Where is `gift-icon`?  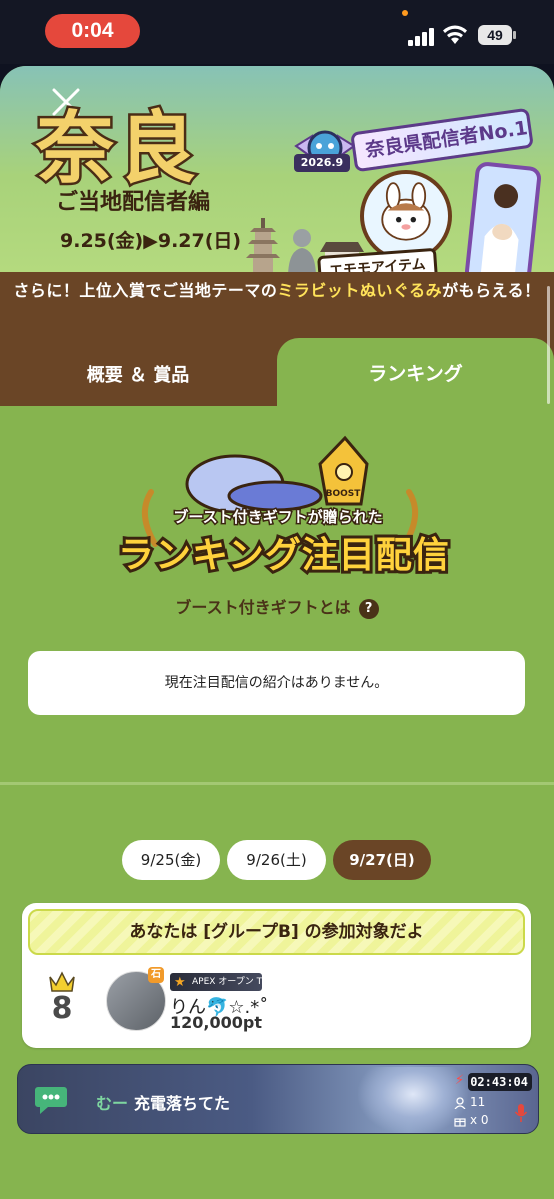
gift-icon is located at coordinates (460, 1122).